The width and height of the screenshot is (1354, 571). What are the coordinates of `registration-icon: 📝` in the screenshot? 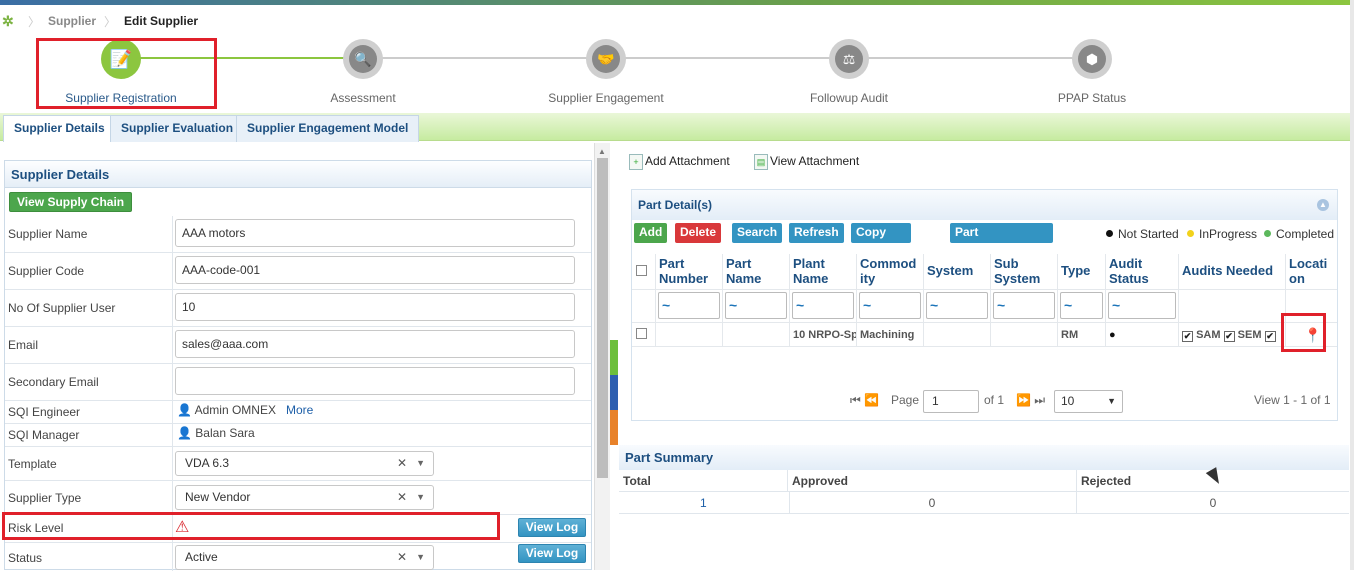 It's located at (121, 58).